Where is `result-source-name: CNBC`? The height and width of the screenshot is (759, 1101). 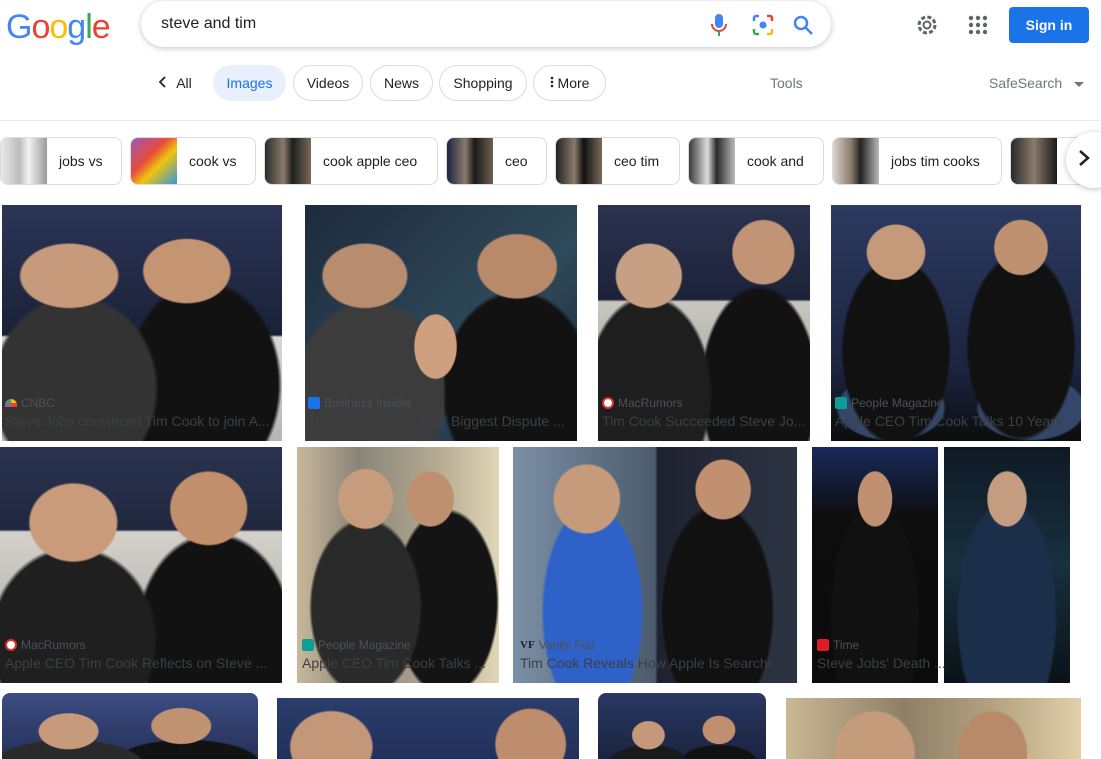
result-source-name: CNBC is located at coordinates (38, 403).